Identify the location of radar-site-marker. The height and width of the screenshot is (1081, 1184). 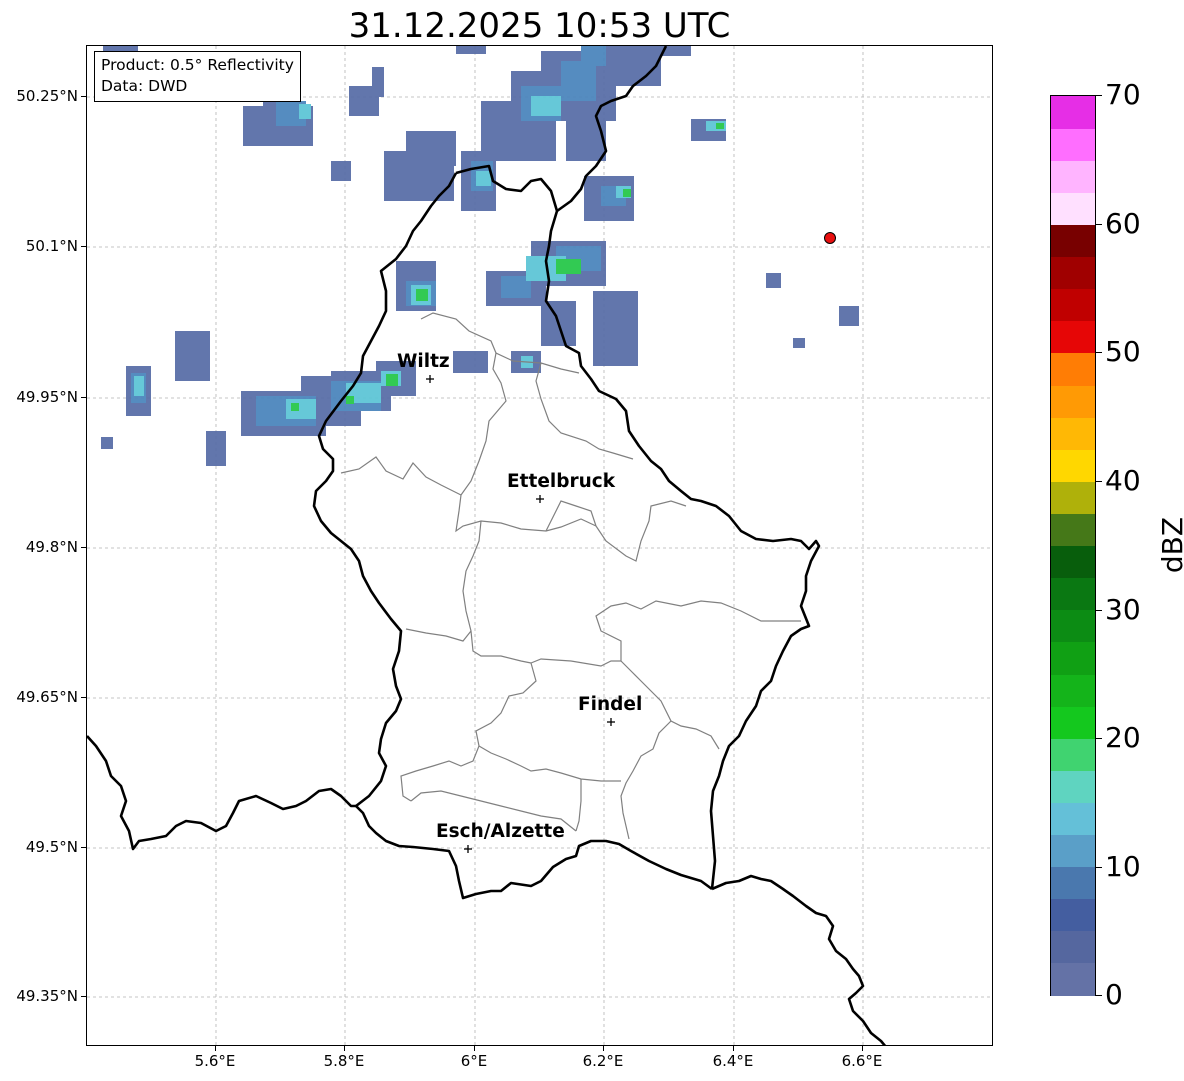
(830, 238).